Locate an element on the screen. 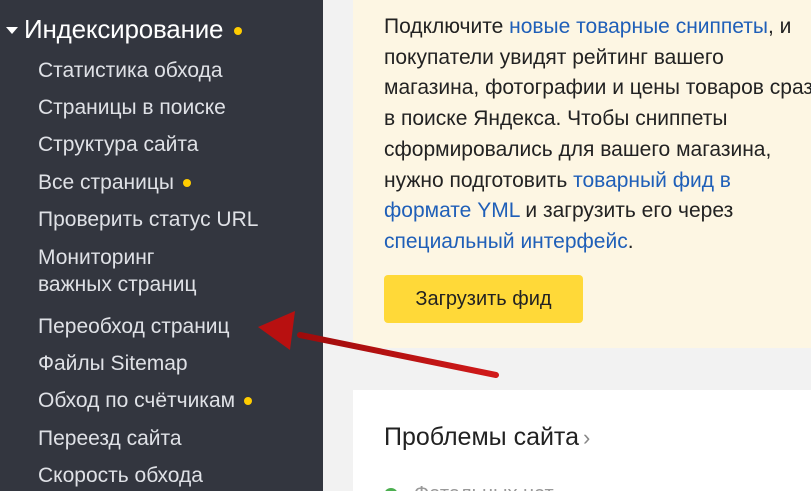  new-snippets-link: новые товарные сниппеты is located at coordinates (638, 26).